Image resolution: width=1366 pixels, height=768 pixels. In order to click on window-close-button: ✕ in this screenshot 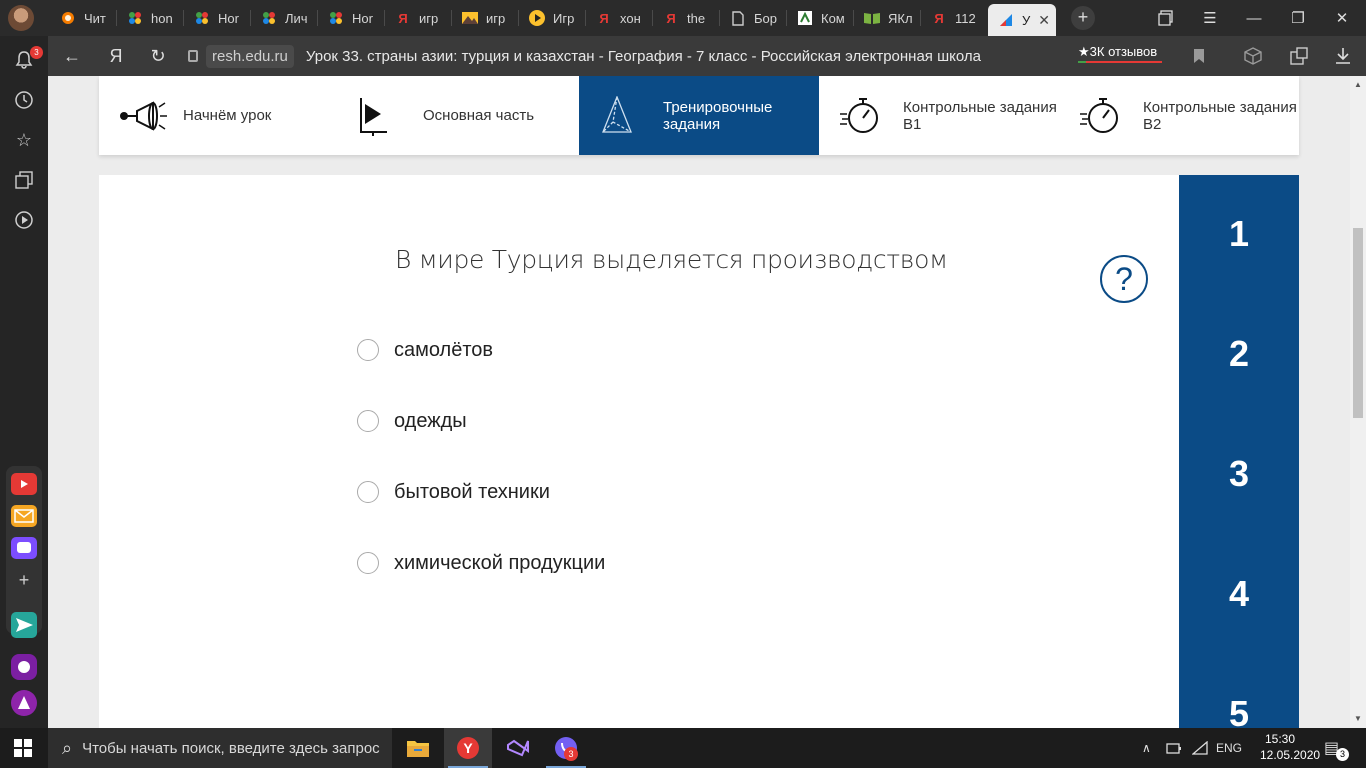, I will do `click(1342, 18)`.